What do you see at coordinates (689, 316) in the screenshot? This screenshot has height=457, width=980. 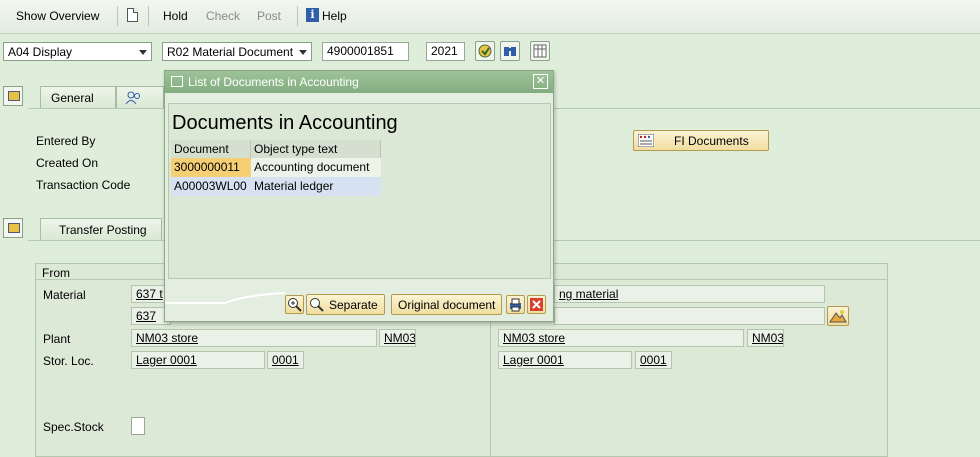 I see `to-material-number-field` at bounding box center [689, 316].